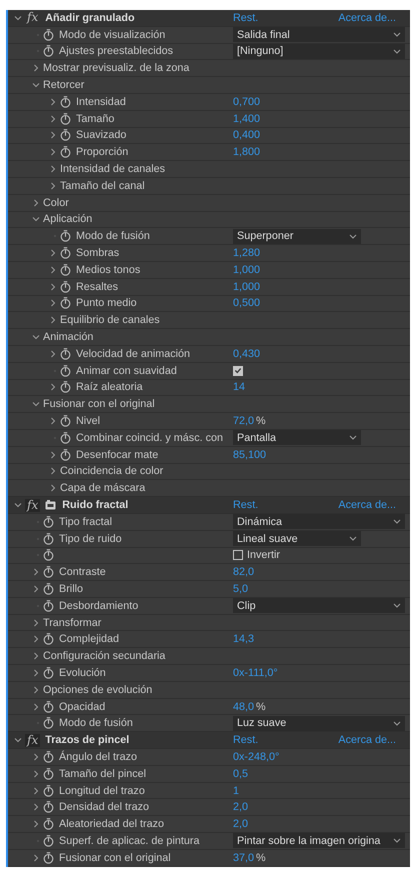  I want to click on dropdown: Dinámica, so click(319, 522).